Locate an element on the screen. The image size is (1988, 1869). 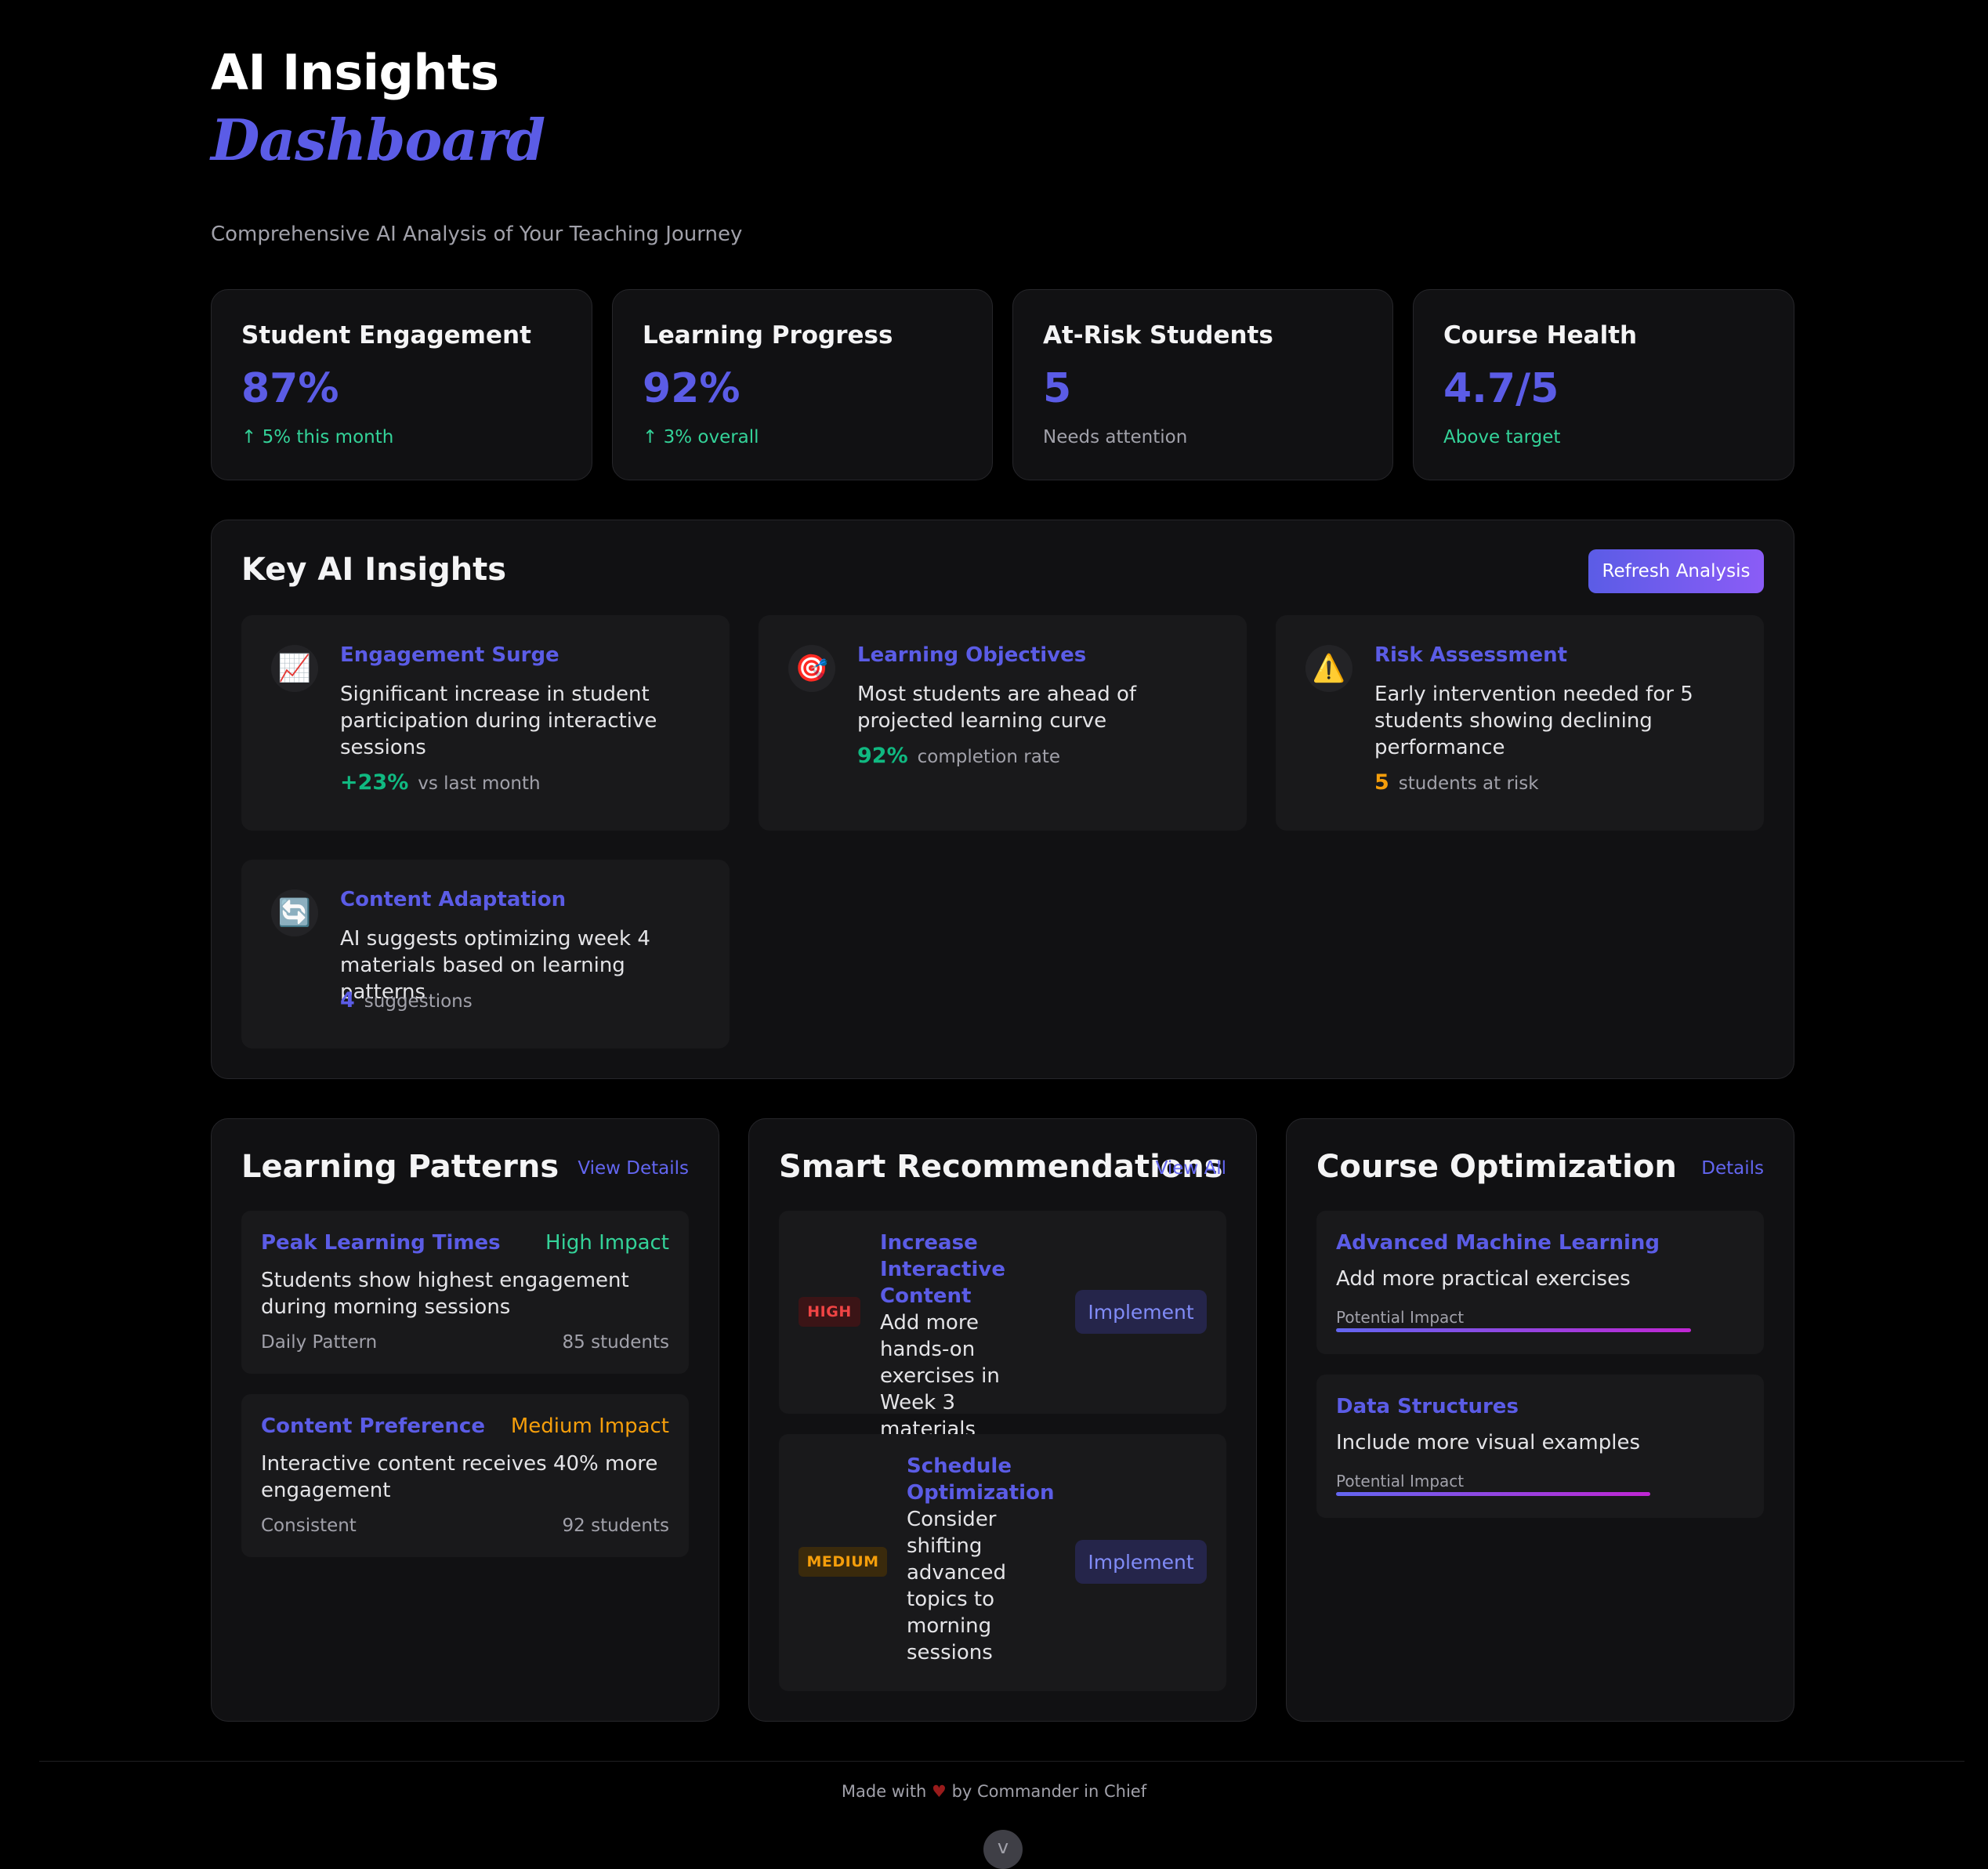
metric-title: Student Engagement is located at coordinates (386, 335).